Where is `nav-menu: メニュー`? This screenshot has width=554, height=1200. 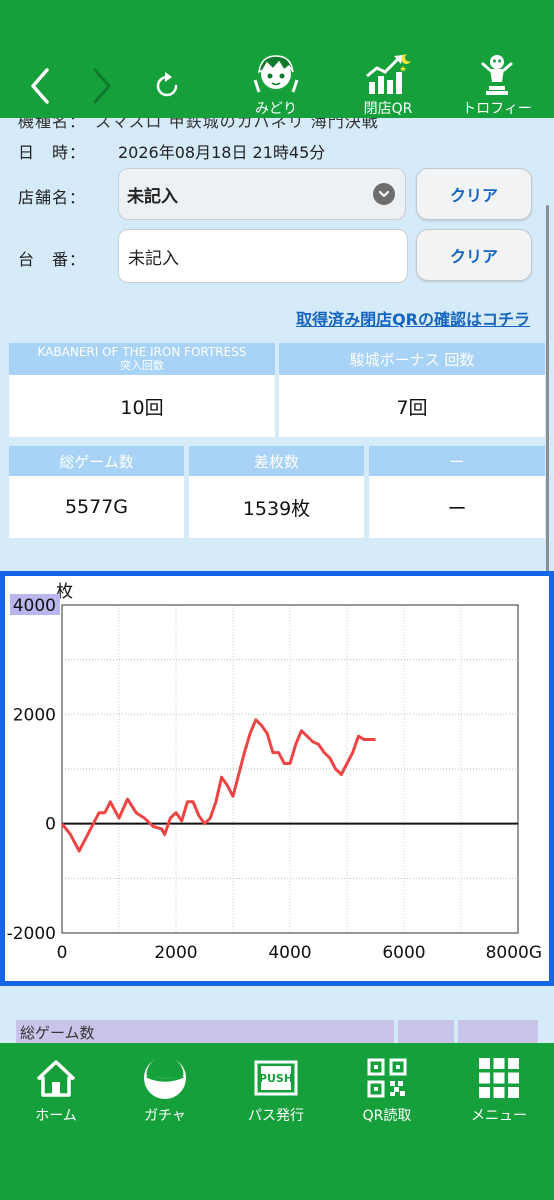
nav-menu: メニュー is located at coordinates (499, 1088).